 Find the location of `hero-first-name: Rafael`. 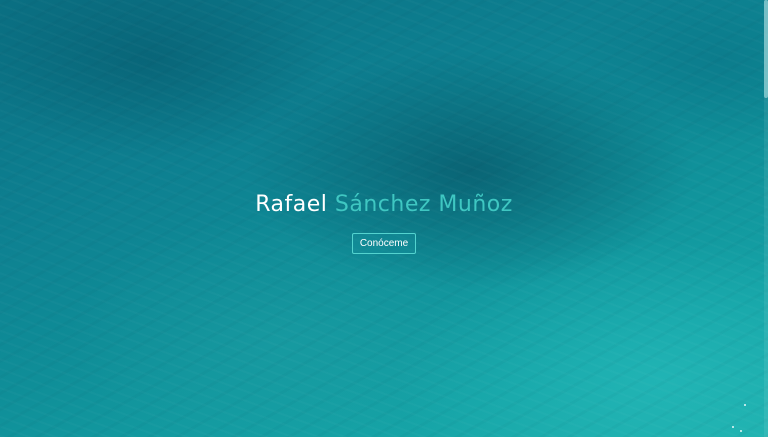

hero-first-name: Rafael is located at coordinates (291, 204).